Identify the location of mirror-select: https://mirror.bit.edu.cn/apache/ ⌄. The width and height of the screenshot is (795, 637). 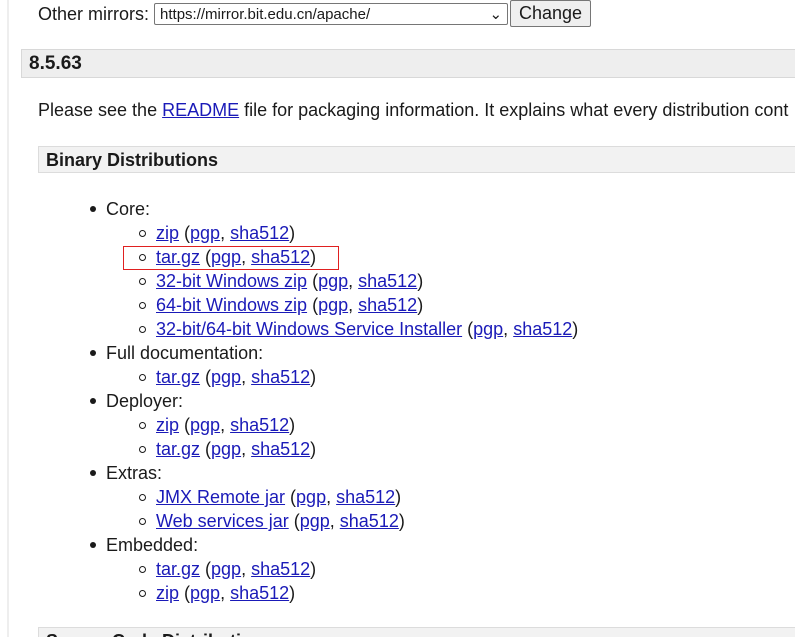
(331, 14).